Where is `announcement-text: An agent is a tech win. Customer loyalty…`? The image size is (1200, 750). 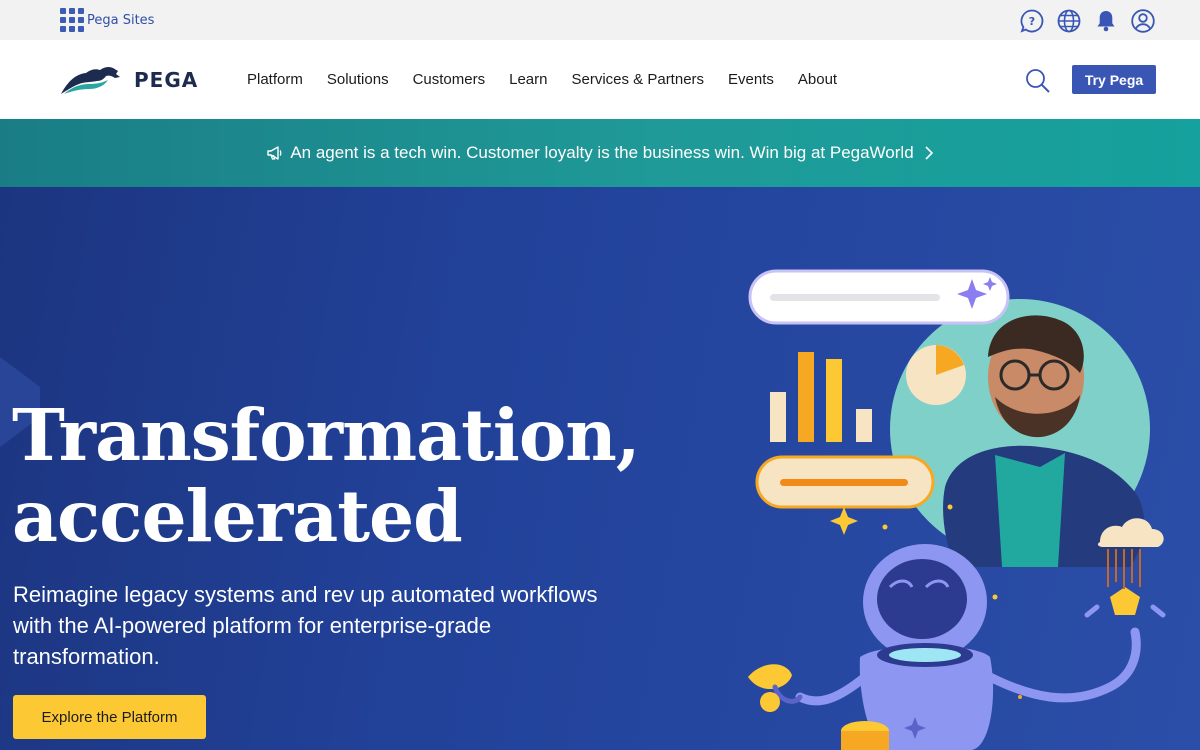
announcement-text: An agent is a tech win. Customer loyalty… is located at coordinates (602, 152).